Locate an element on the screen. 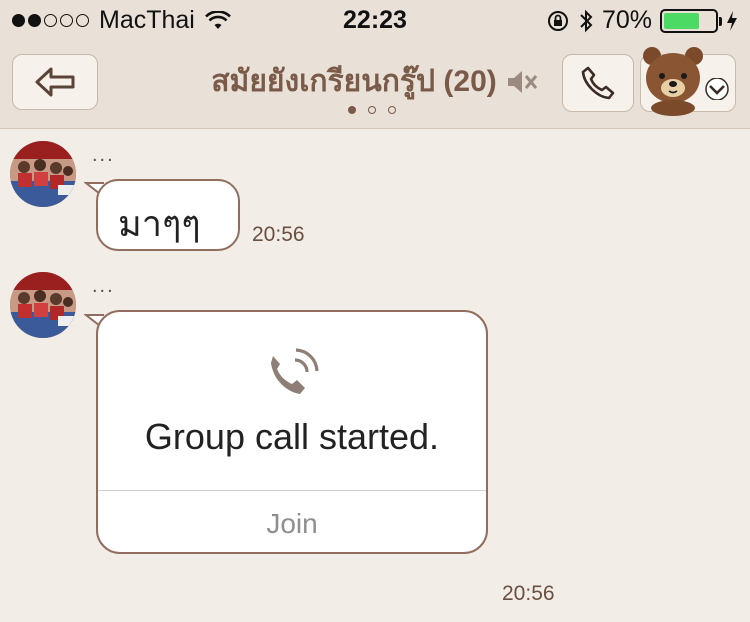 This screenshot has width=750, height=622. phone-icon is located at coordinates (598, 83).